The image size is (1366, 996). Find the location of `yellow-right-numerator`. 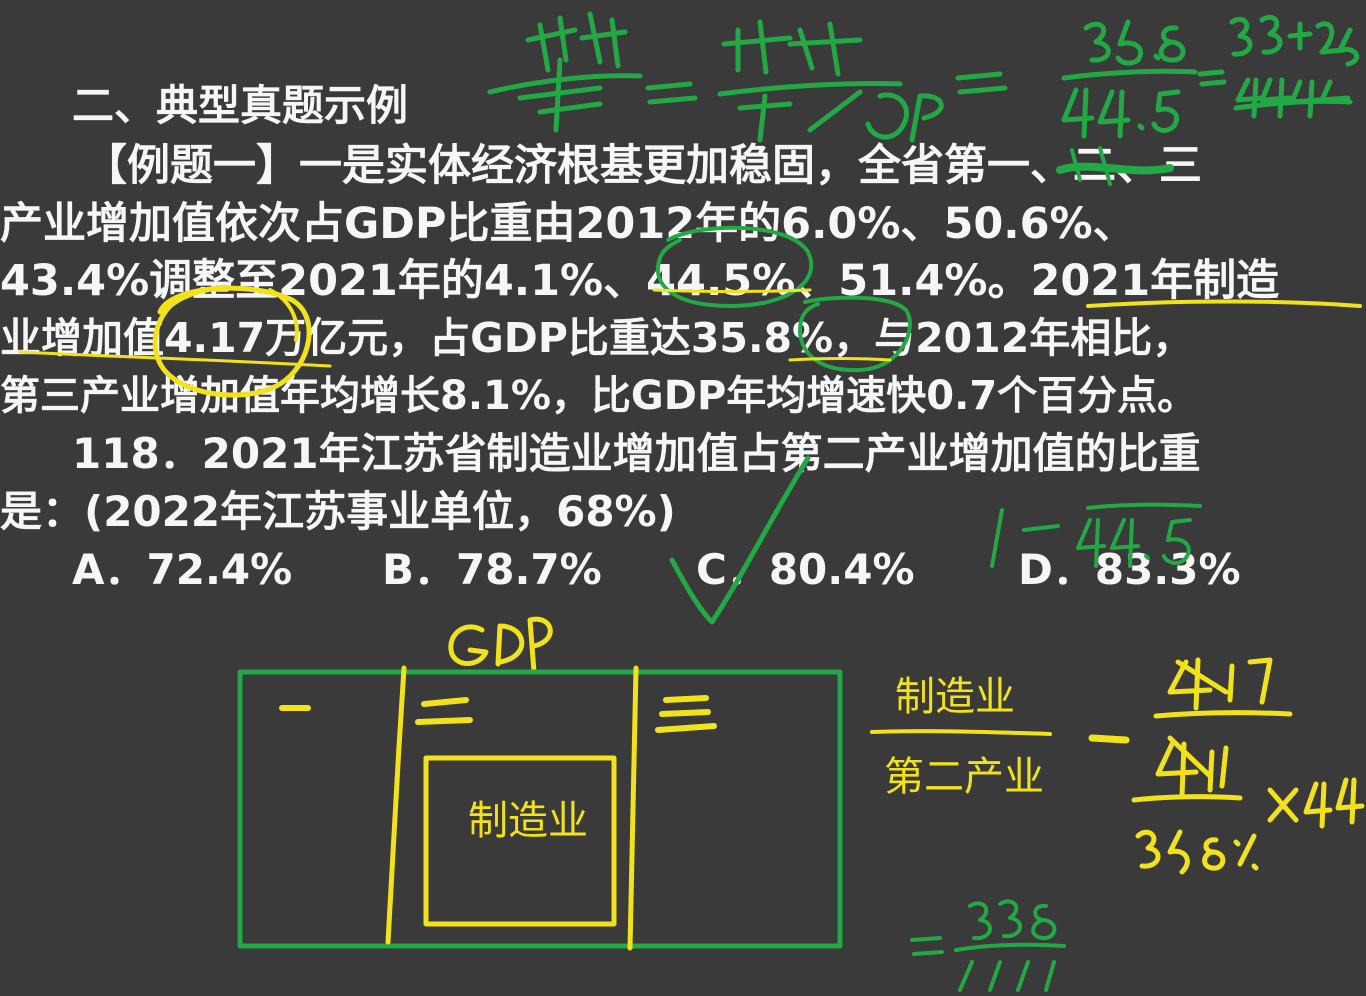

yellow-right-numerator is located at coordinates (1223, 688).